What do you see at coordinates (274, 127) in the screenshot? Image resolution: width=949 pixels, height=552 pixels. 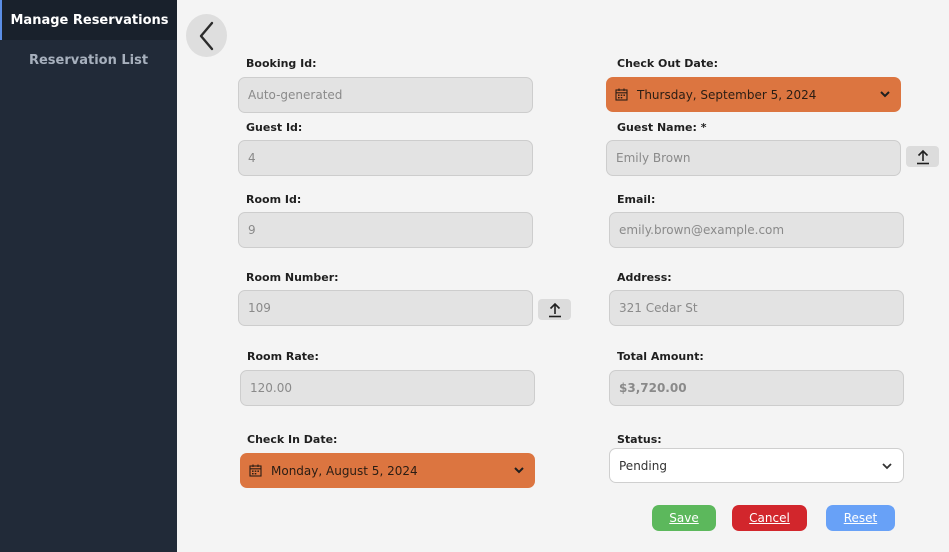 I see `guest-id-label: Guest Id:` at bounding box center [274, 127].